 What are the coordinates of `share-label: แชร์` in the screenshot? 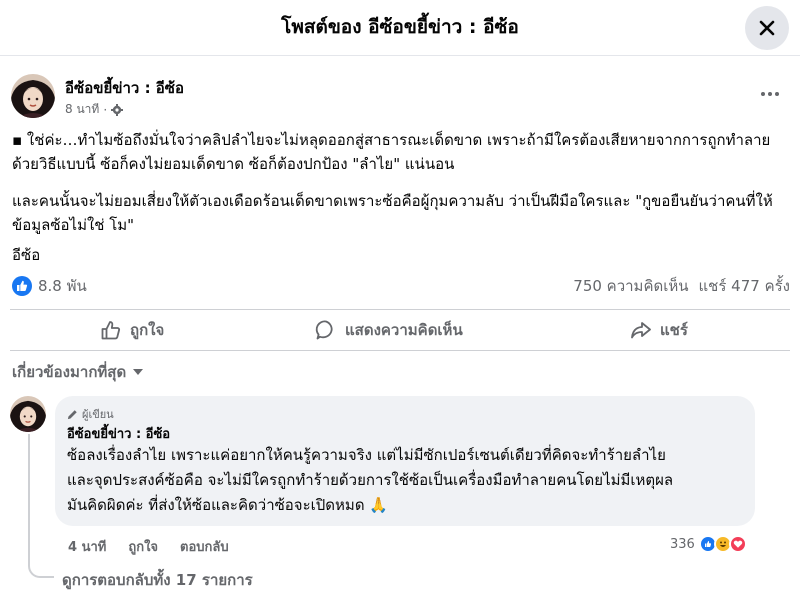 It's located at (674, 330).